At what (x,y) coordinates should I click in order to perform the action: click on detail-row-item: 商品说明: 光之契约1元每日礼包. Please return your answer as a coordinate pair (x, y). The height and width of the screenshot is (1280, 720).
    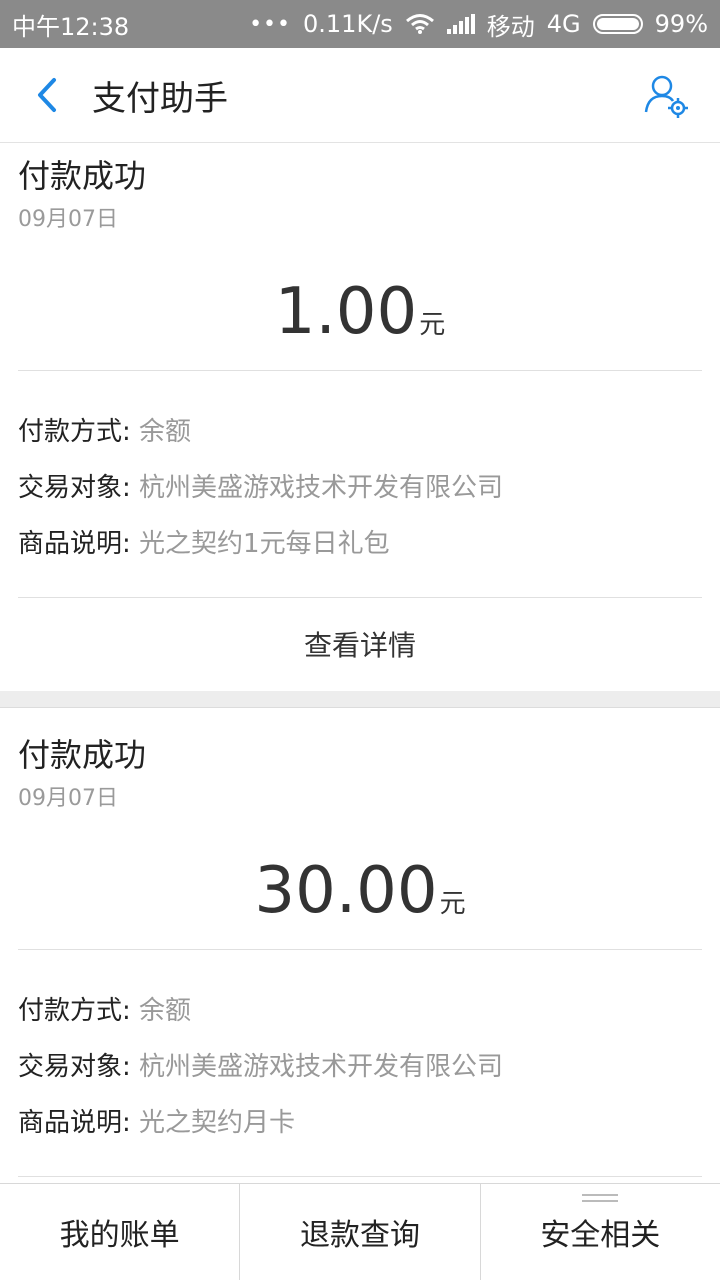
    Looking at the image, I should click on (204, 541).